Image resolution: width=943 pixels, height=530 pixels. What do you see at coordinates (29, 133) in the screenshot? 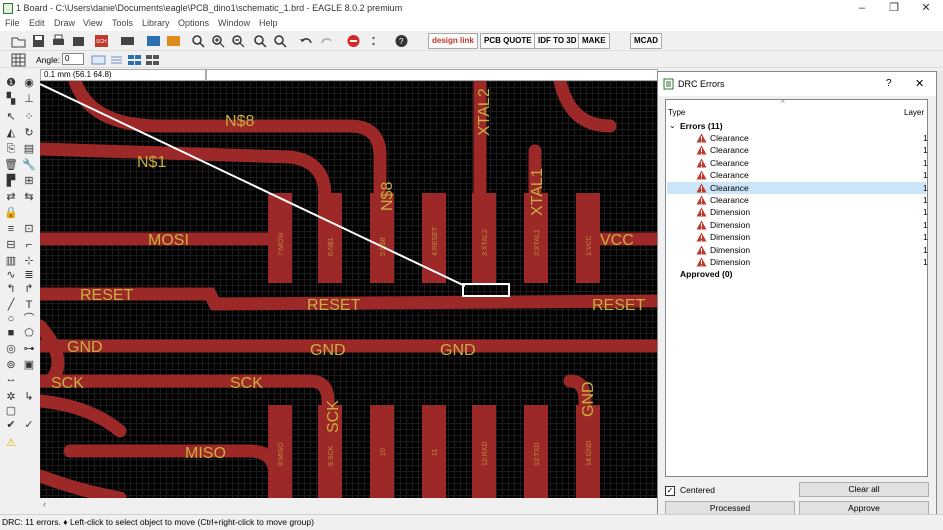
I see `rotate-icon: ↻` at bounding box center [29, 133].